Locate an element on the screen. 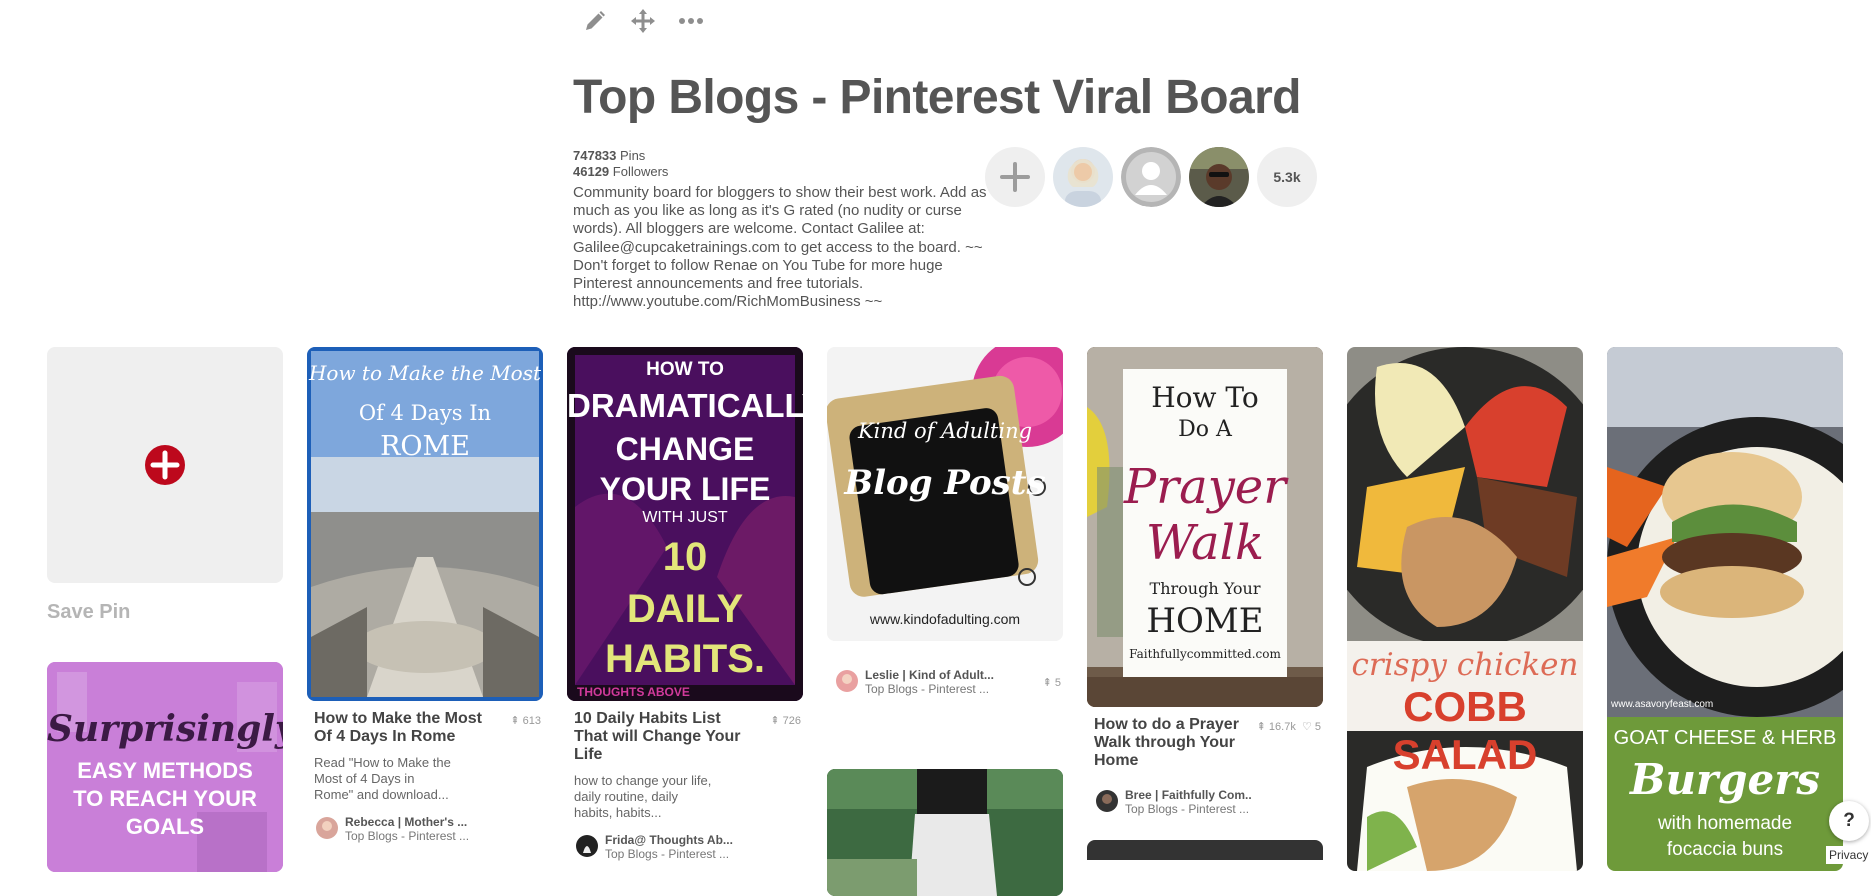 The image size is (1871, 896). rome-overlay-line: How to Make the Most is located at coordinates (425, 373).